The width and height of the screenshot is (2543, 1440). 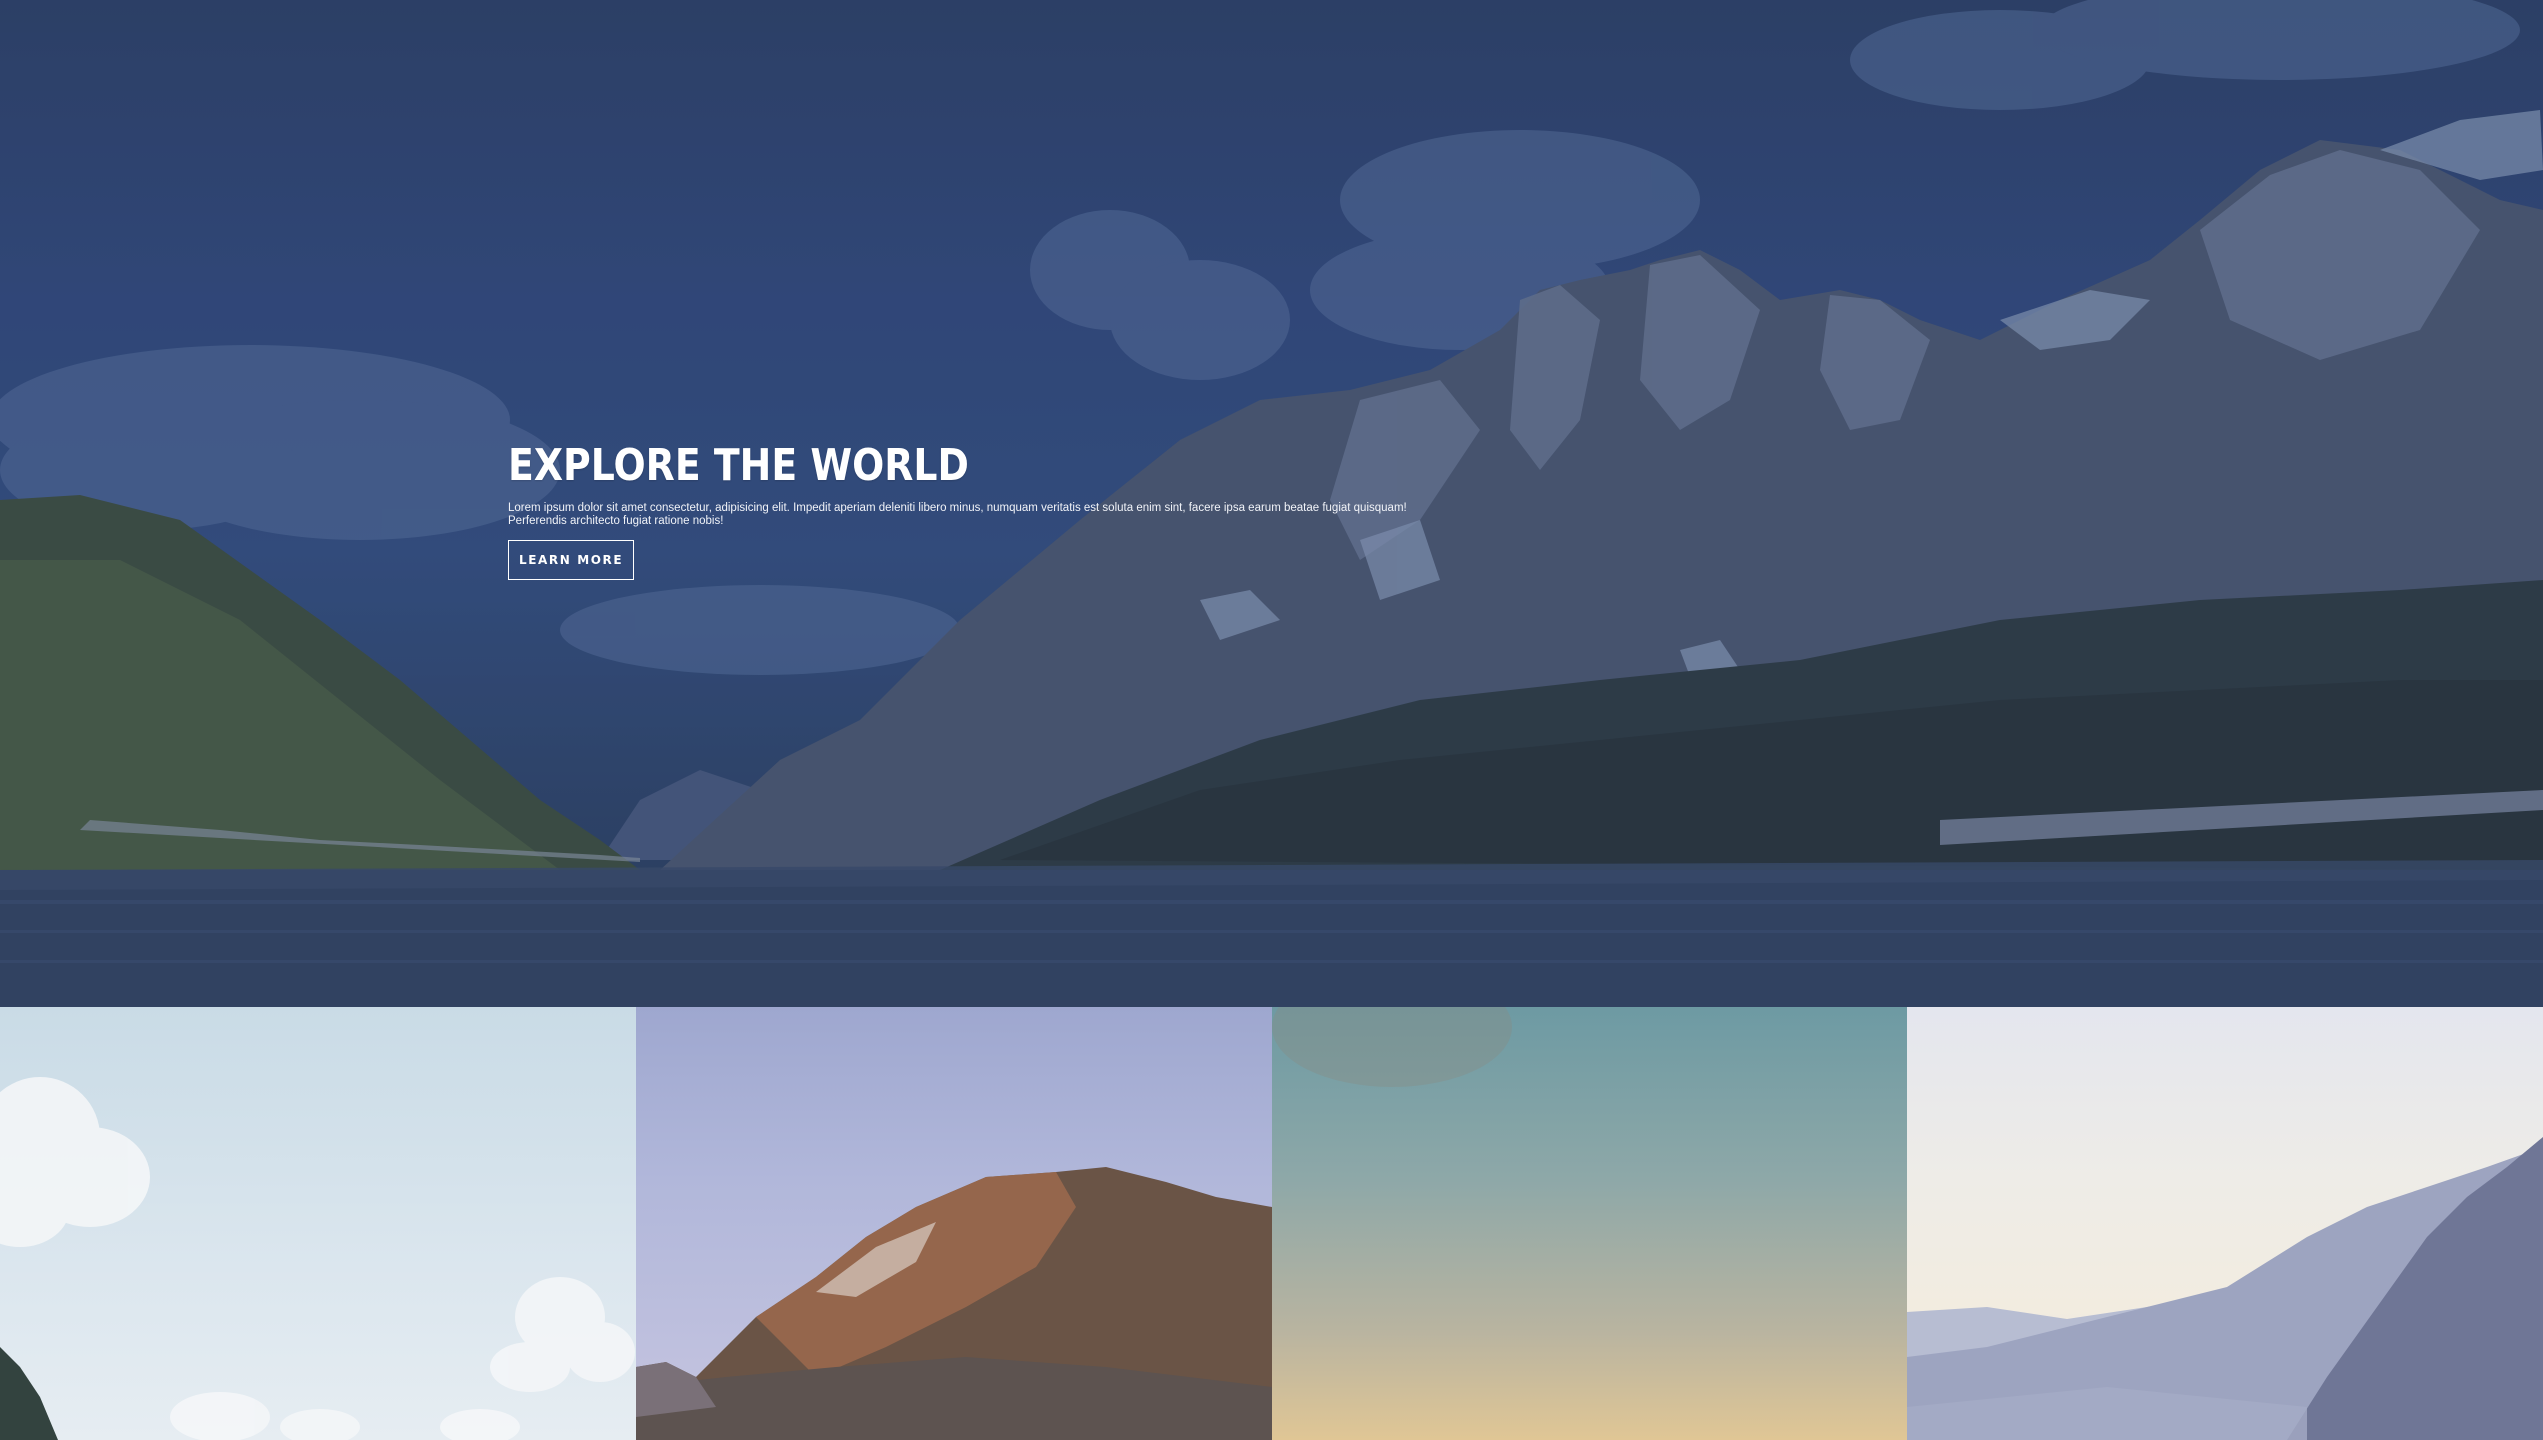 I want to click on gallery-tile-mountain-peak, so click(x=954, y=1223).